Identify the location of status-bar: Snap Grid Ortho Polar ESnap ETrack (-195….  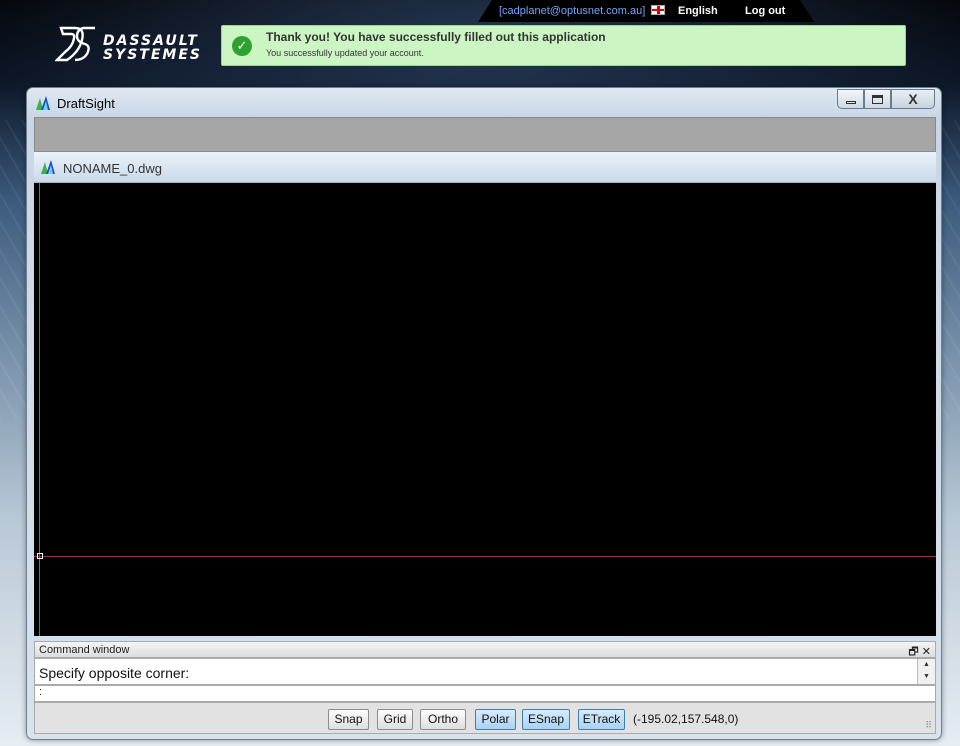
(485, 718).